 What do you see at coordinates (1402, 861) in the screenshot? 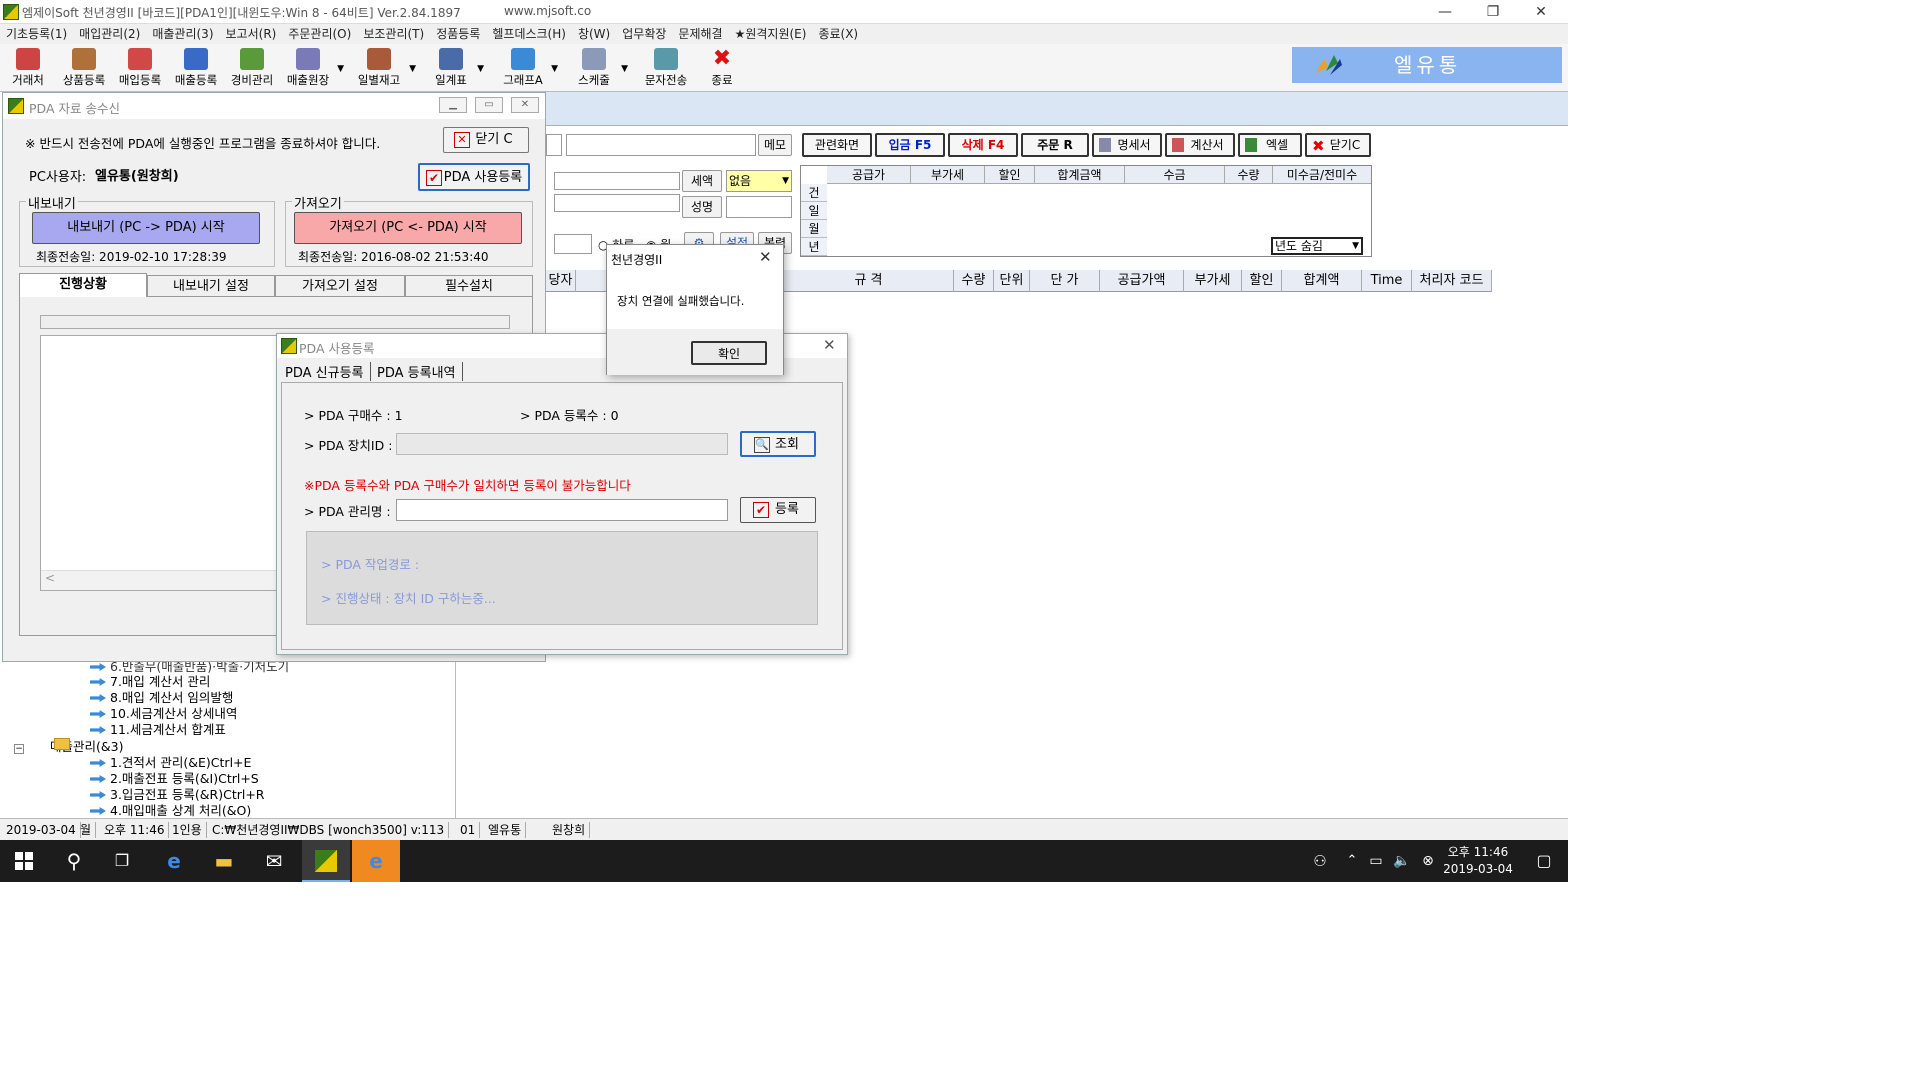
I see `volume-icon: 🔈` at bounding box center [1402, 861].